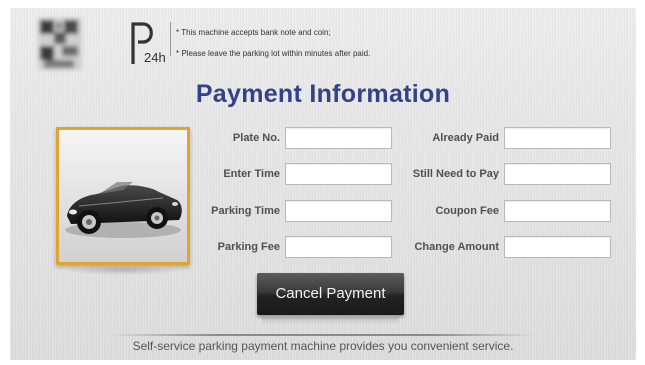 The height and width of the screenshot is (365, 645). I want to click on footer-divider, so click(323, 335).